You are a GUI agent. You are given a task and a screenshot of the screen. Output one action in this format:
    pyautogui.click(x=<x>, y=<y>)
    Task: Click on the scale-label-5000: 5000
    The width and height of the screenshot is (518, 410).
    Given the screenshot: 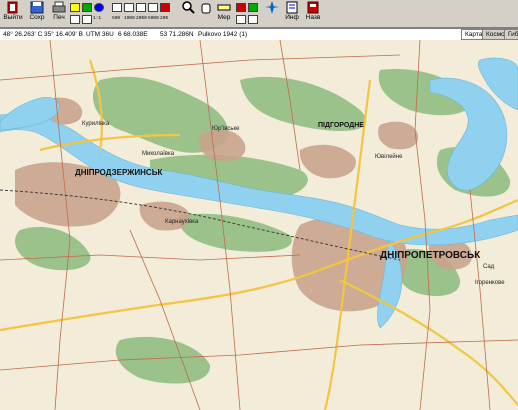 What is the action you would take?
    pyautogui.click(x=153, y=18)
    